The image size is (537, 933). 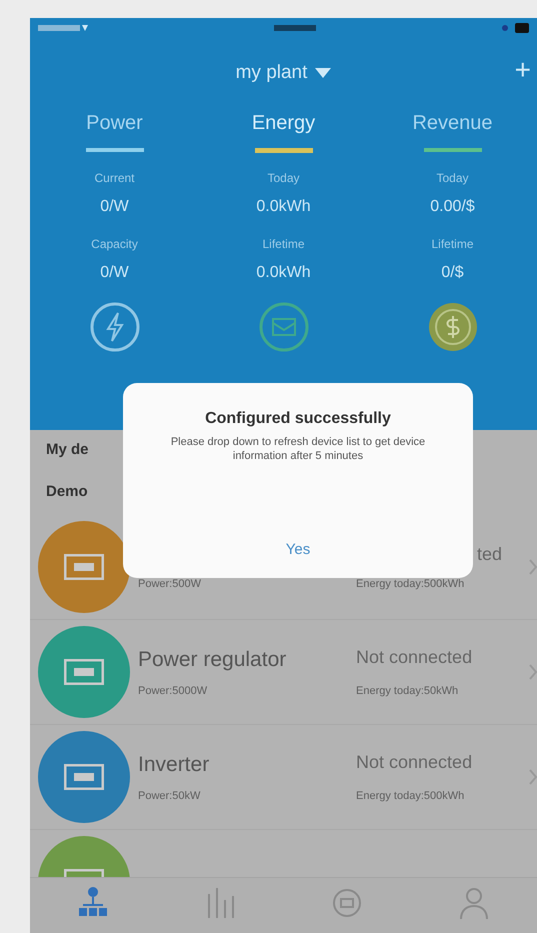 What do you see at coordinates (298, 449) in the screenshot?
I see `dialog-message: Please drop down to refresh device list to get device information after 5 minutes` at bounding box center [298, 449].